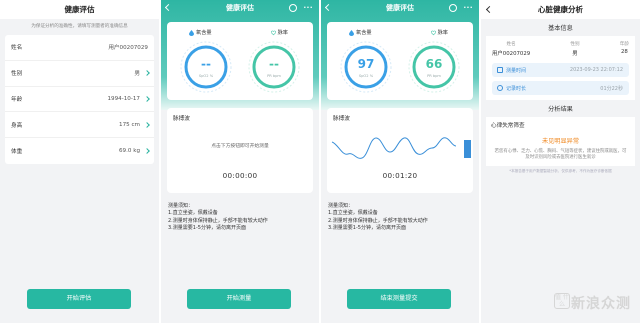 This screenshot has height=323, width=640. Describe the element at coordinates (560, 49) in the screenshot. I see `user-info-grid: 姓名 用户00207029 性别 男 年龄 28` at that location.